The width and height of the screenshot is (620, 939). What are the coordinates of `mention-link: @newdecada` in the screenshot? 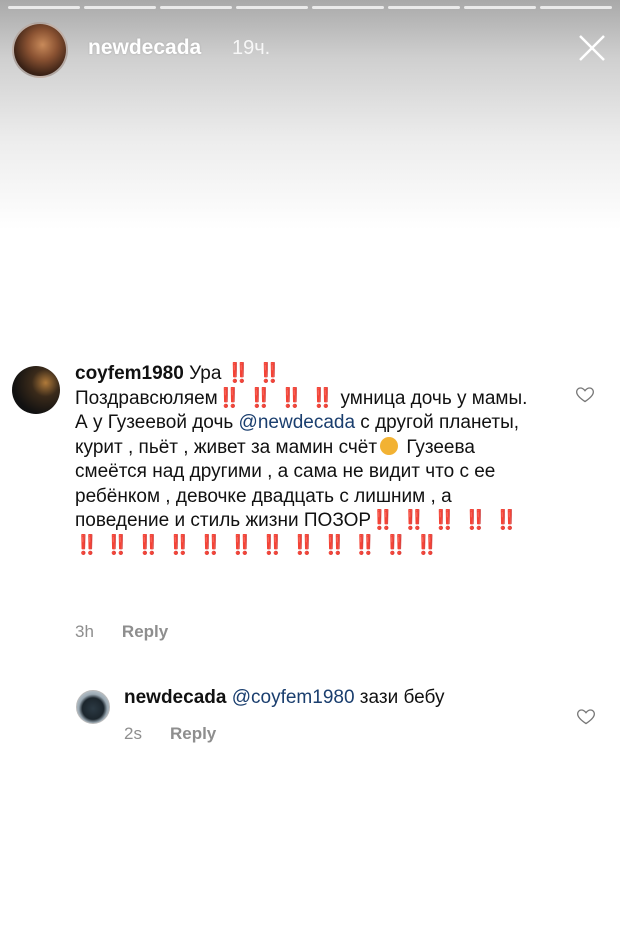 It's located at (297, 422).